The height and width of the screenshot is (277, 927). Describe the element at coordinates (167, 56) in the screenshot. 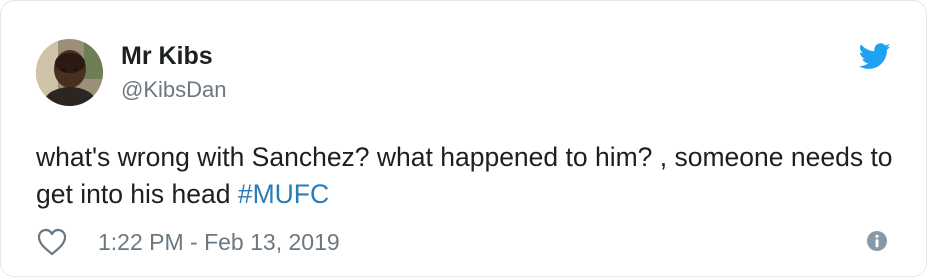

I see `author-name: Mr Kibs` at that location.